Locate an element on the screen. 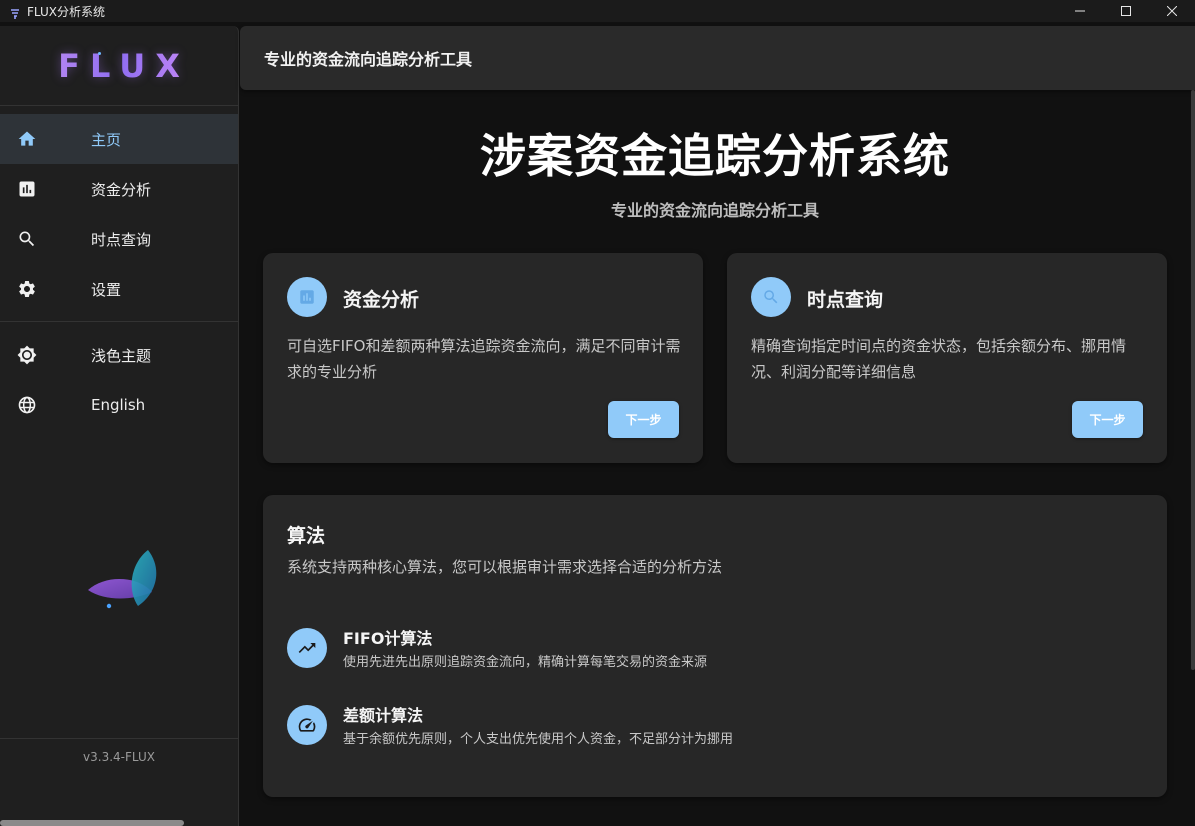 The height and width of the screenshot is (826, 1195). globe-icon is located at coordinates (27, 405).